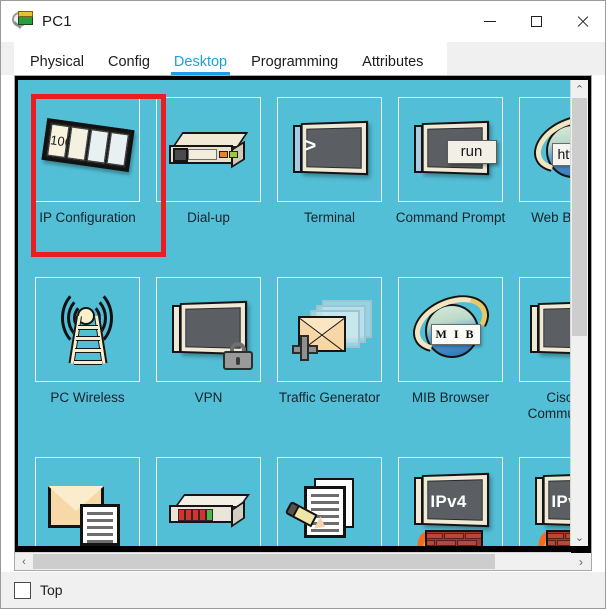  I want to click on desktop-item-command-prompt: run Command Prompt, so click(450, 181).